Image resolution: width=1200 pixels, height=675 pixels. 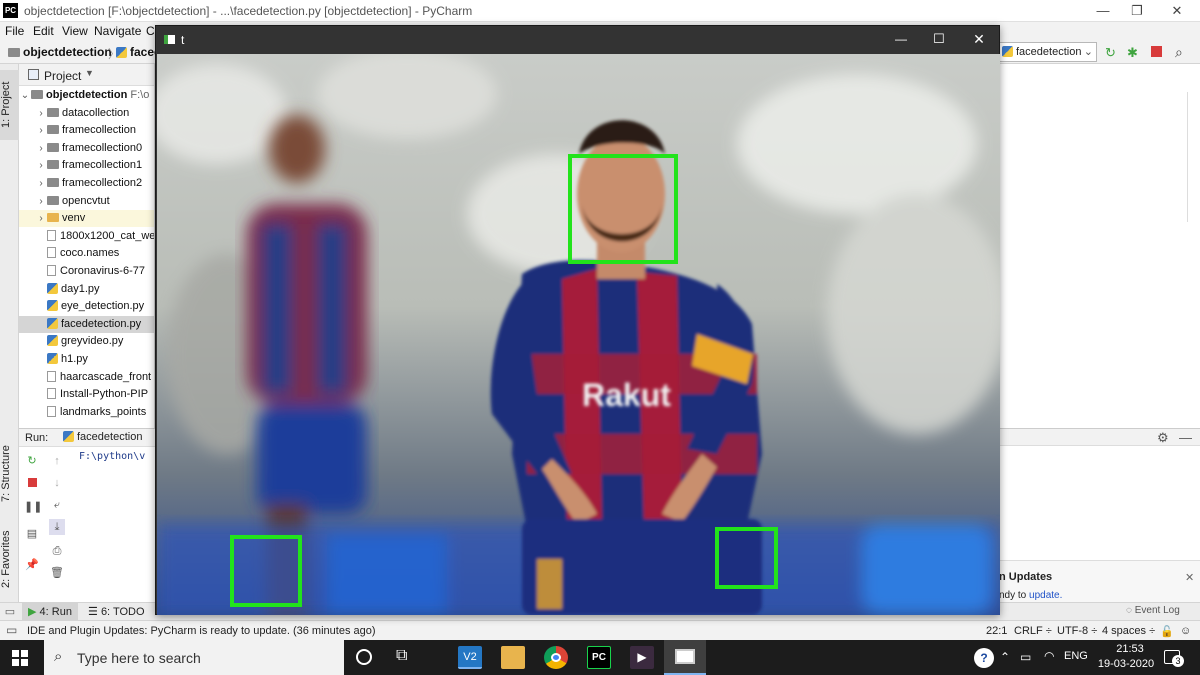 What do you see at coordinates (470, 657) in the screenshot?
I see `vscode-taskbar-icon: V2` at bounding box center [470, 657].